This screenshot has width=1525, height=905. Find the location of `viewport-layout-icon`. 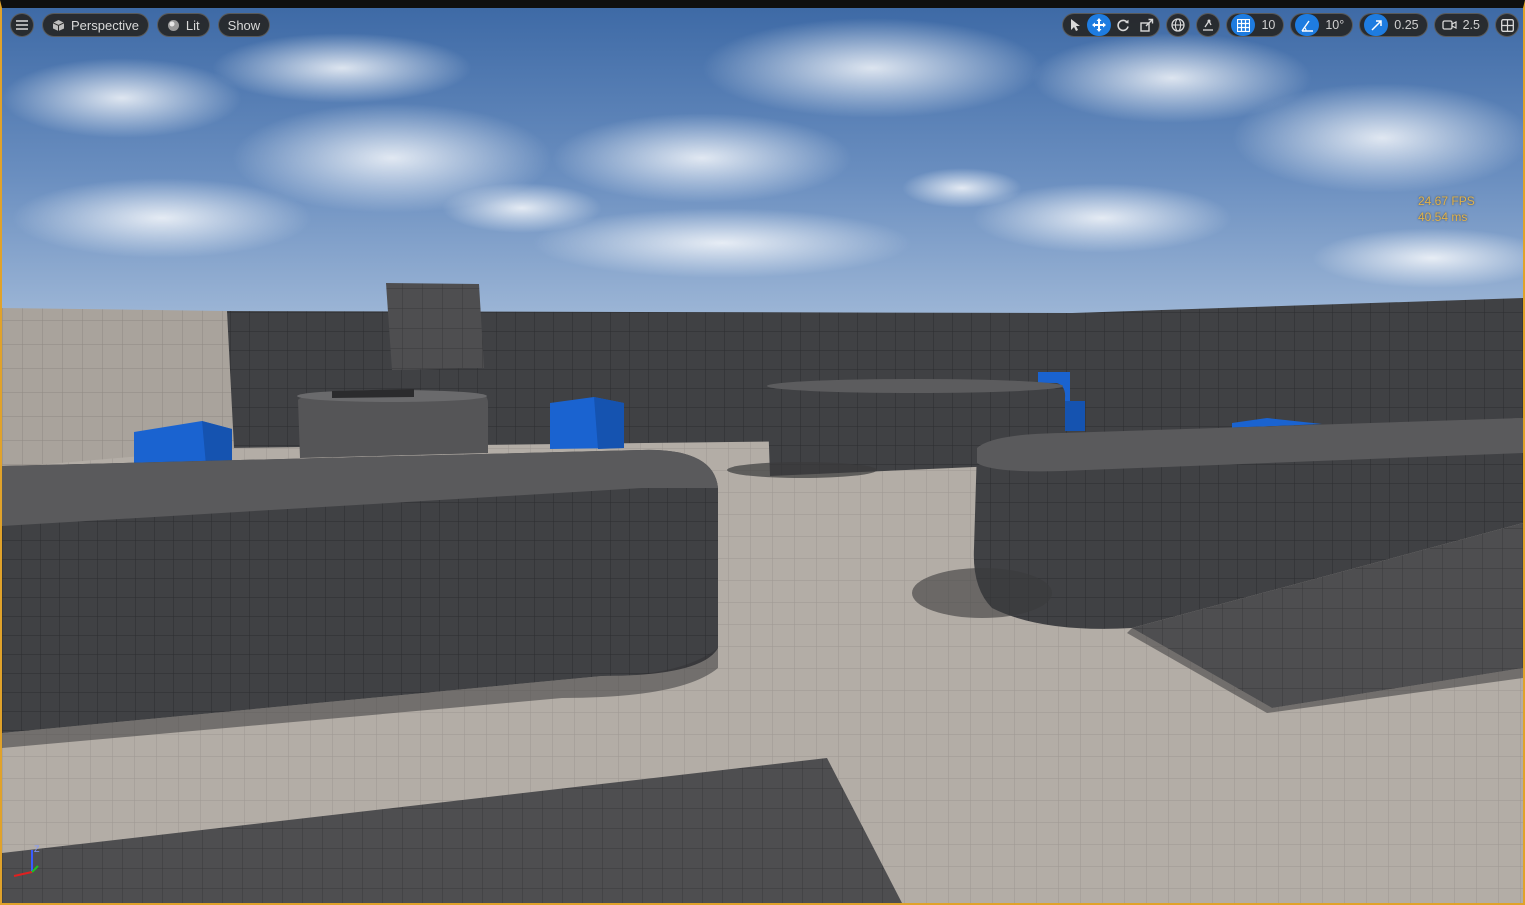

viewport-layout-icon is located at coordinates (1507, 25).